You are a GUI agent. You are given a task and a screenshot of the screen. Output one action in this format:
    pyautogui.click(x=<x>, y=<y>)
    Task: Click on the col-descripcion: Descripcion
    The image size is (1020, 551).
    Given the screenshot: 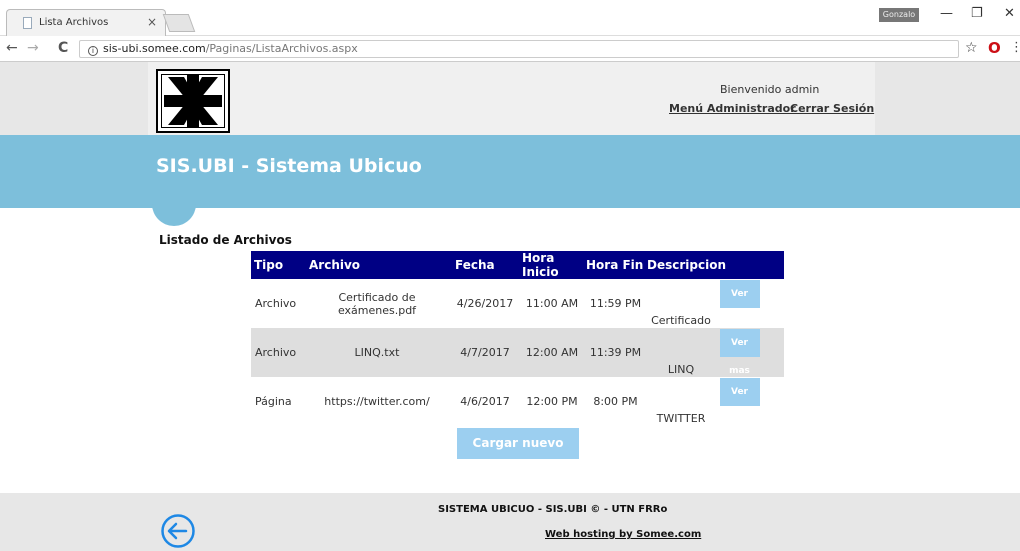 What is the action you would take?
    pyautogui.click(x=715, y=265)
    